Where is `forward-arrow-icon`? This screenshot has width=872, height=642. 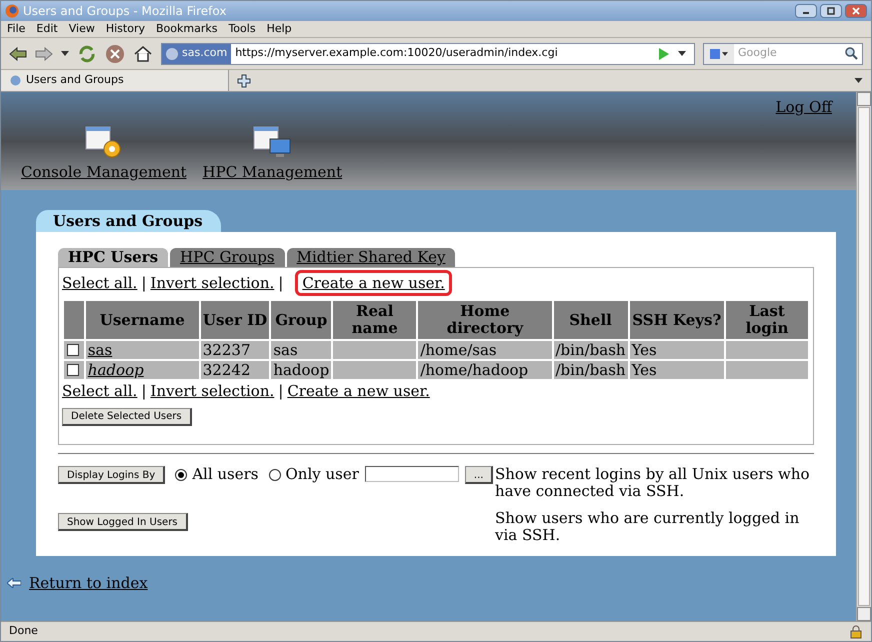 forward-arrow-icon is located at coordinates (44, 53).